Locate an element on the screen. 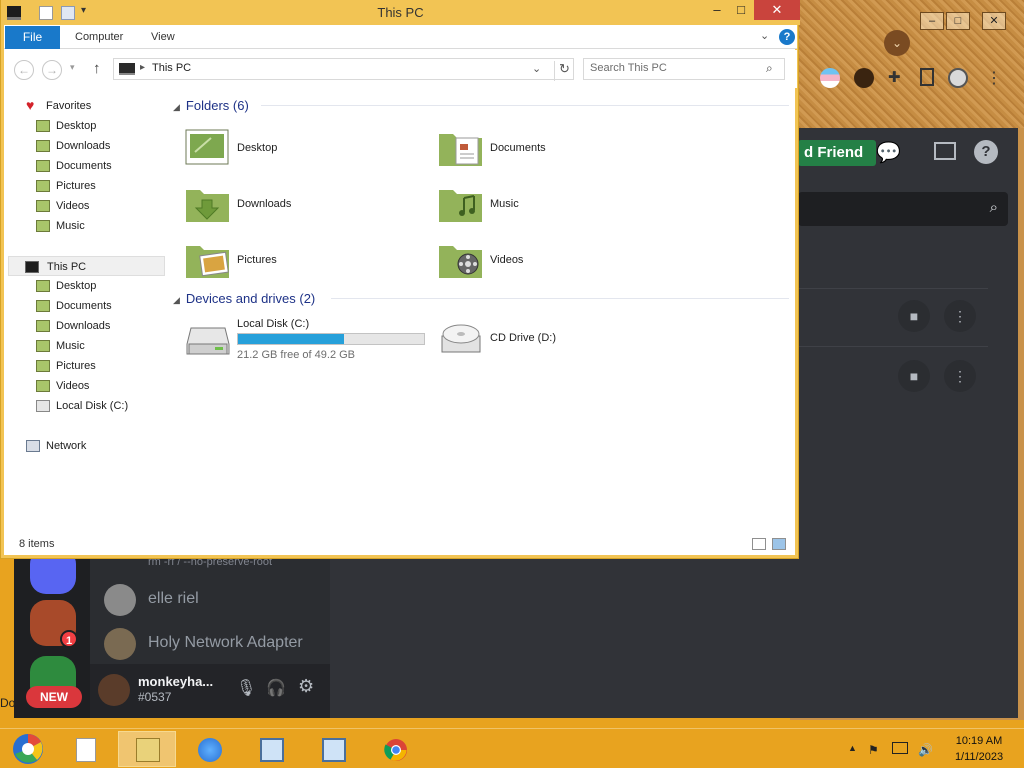 This screenshot has height=768, width=1024. system-clock: 10:19 AM 1/11/2023 is located at coordinates (979, 749).